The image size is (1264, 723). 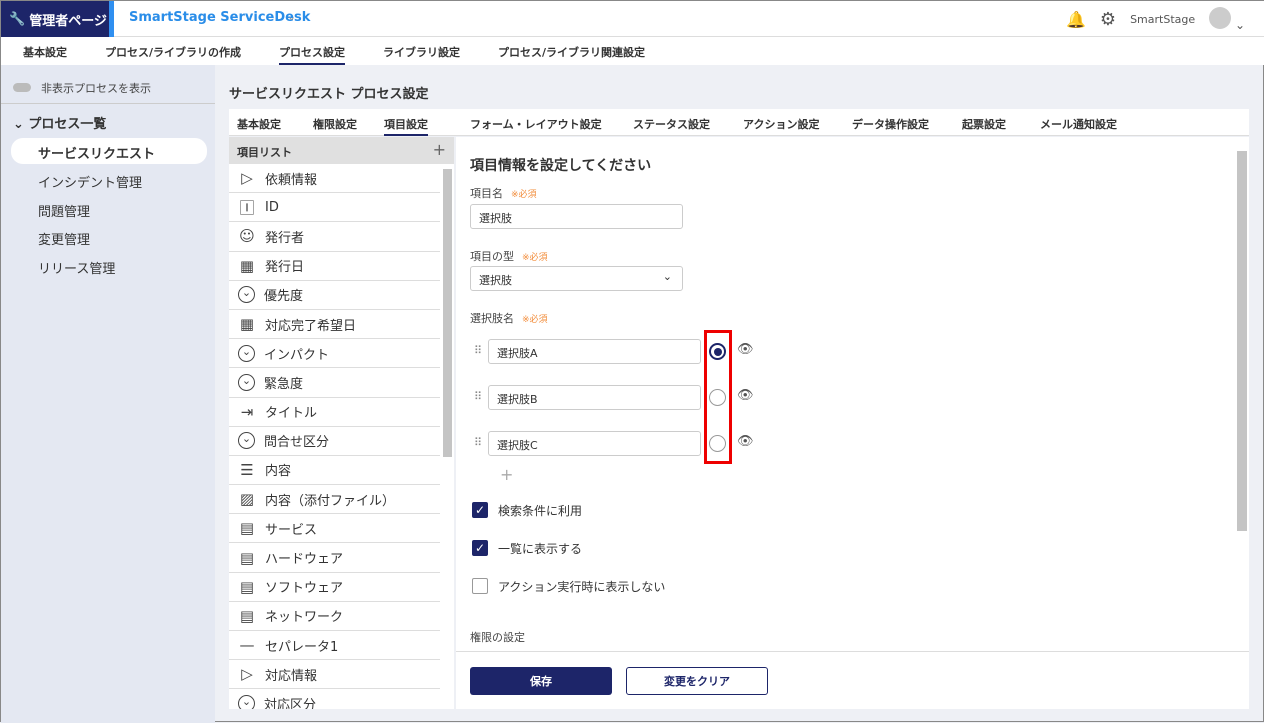 What do you see at coordinates (890, 124) in the screenshot?
I see `tab-data-ops: データ操作設定` at bounding box center [890, 124].